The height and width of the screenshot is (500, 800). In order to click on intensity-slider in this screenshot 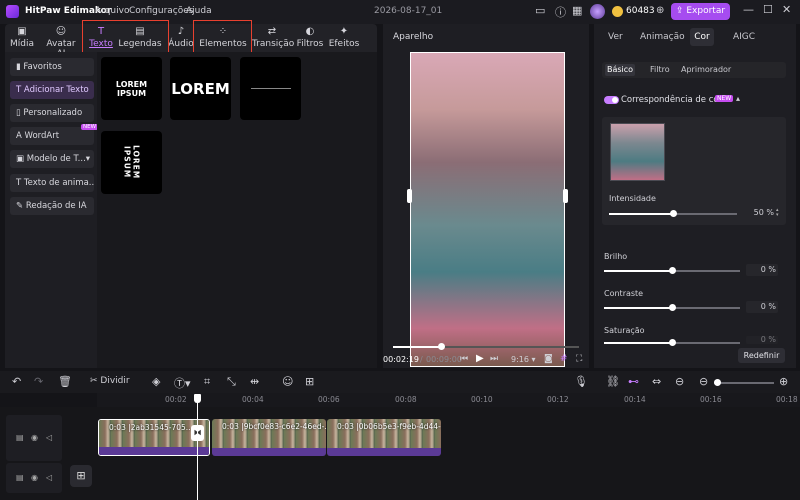, I will do `click(673, 213)`.